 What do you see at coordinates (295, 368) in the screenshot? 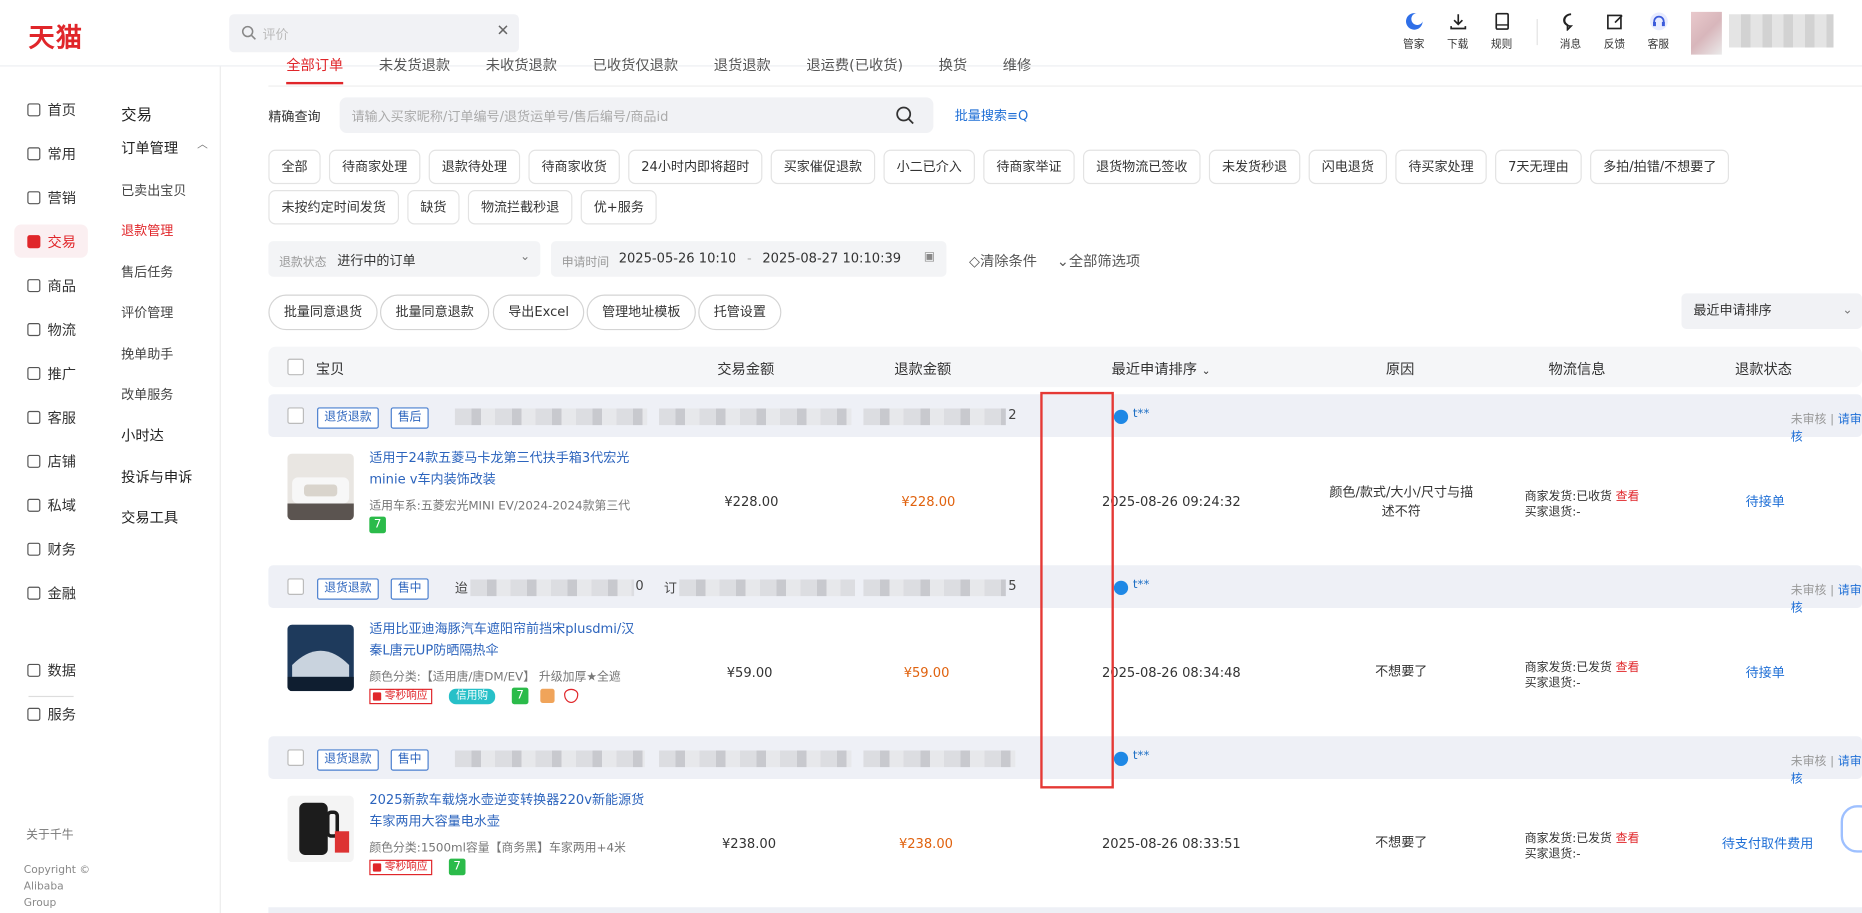
I see `select-all-checkbox` at bounding box center [295, 368].